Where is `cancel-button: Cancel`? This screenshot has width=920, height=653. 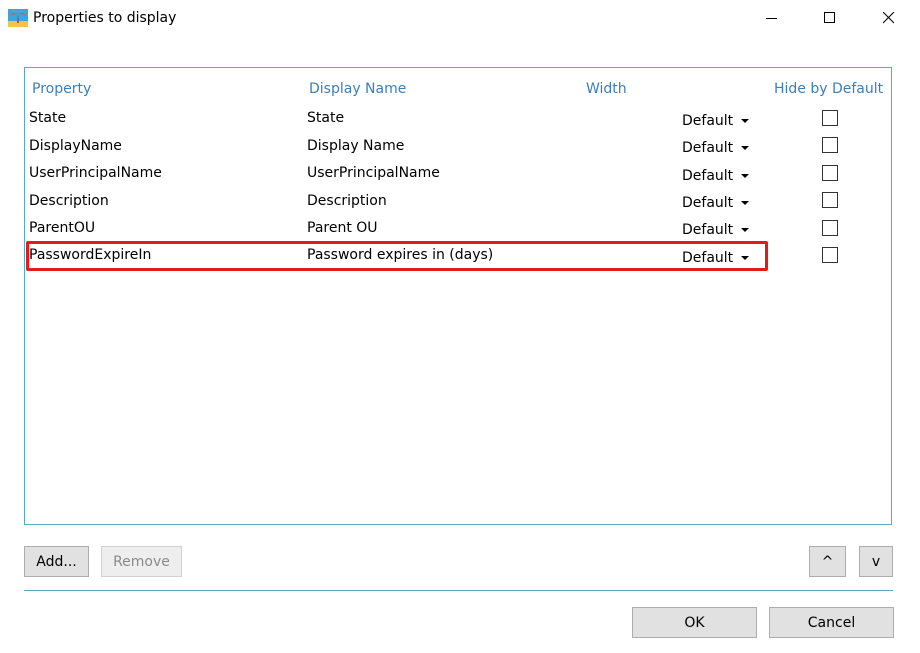
cancel-button: Cancel is located at coordinates (831, 622).